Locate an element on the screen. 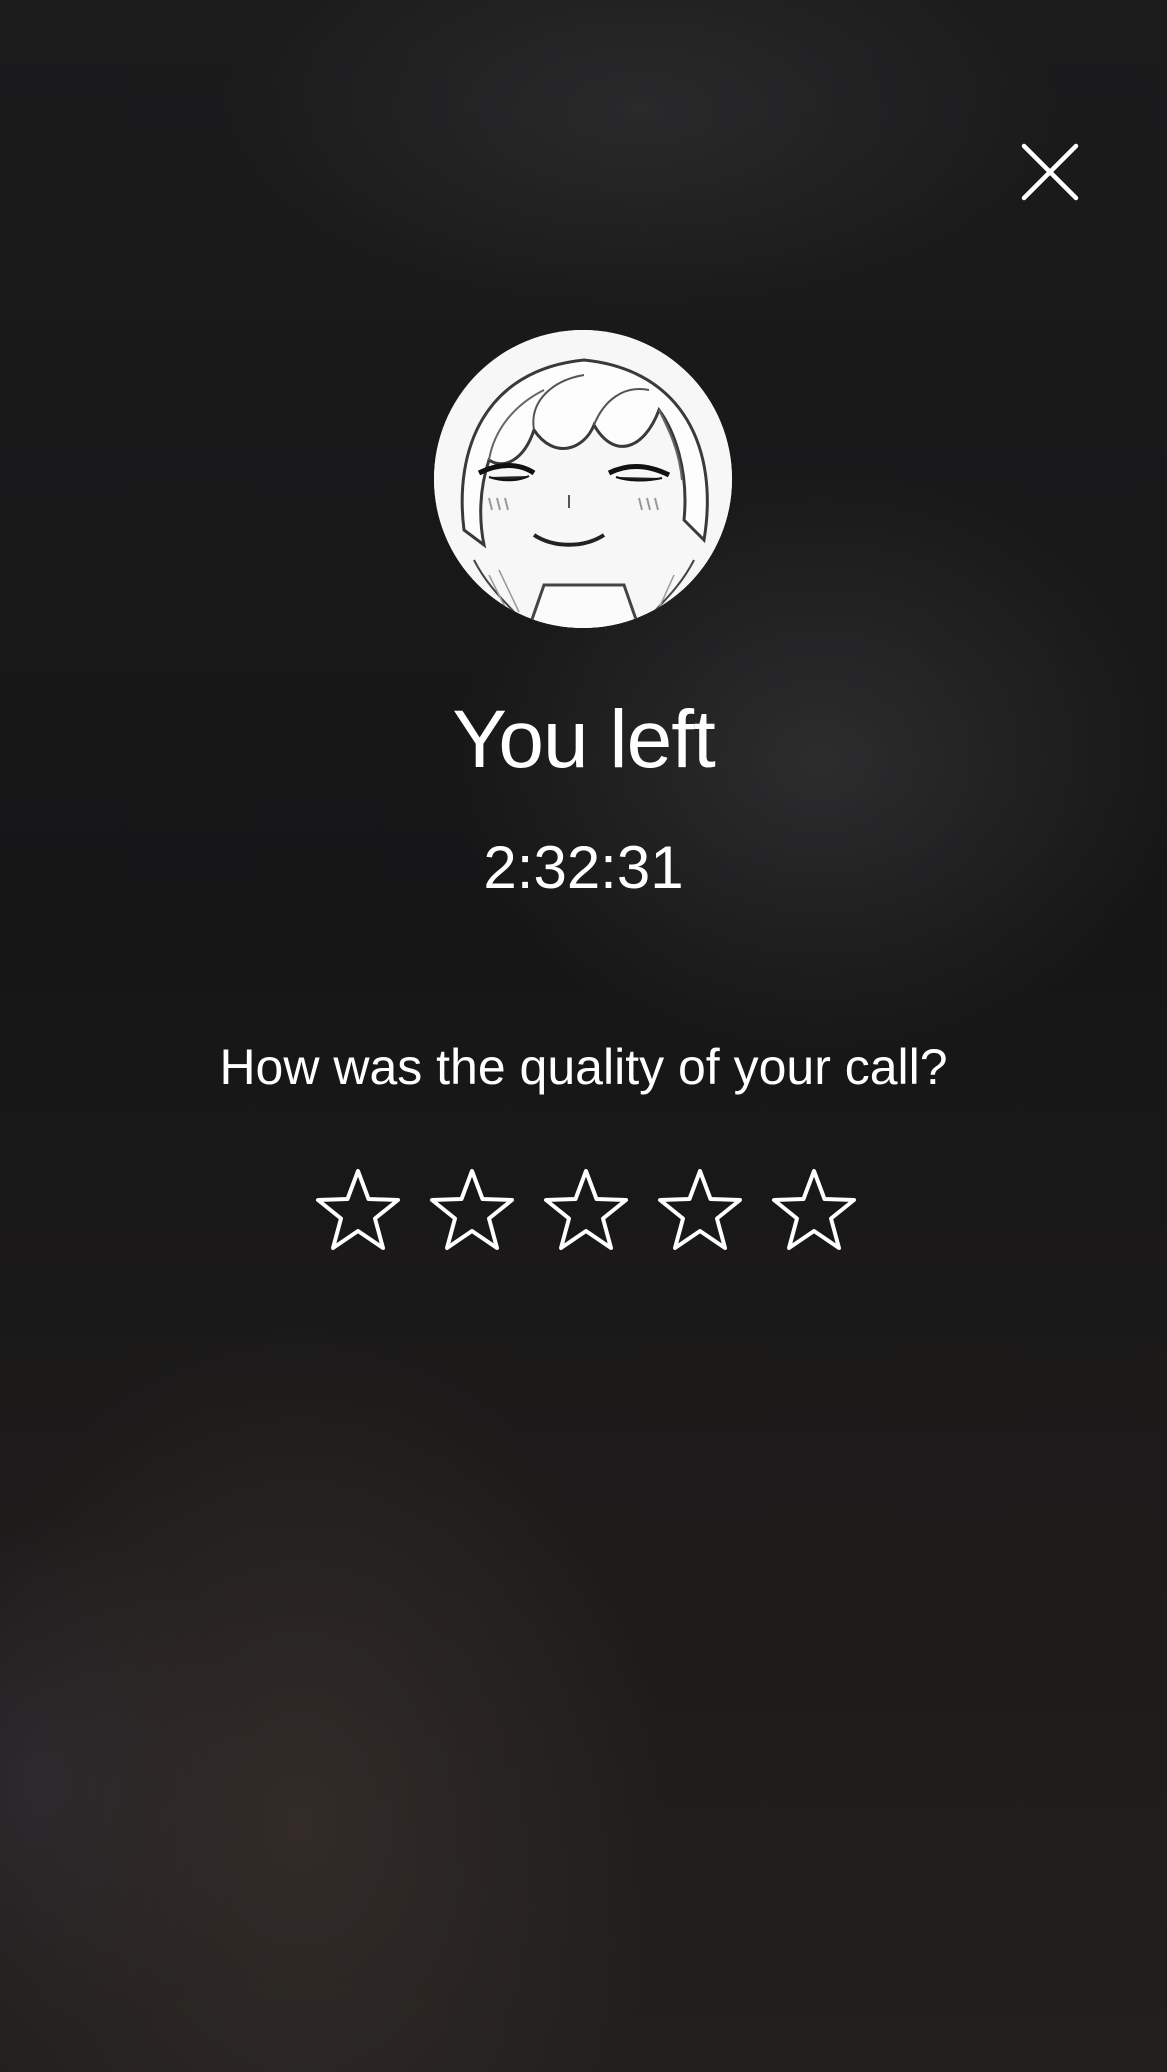 The image size is (1167, 2072). call-status-title: You left is located at coordinates (584, 739).